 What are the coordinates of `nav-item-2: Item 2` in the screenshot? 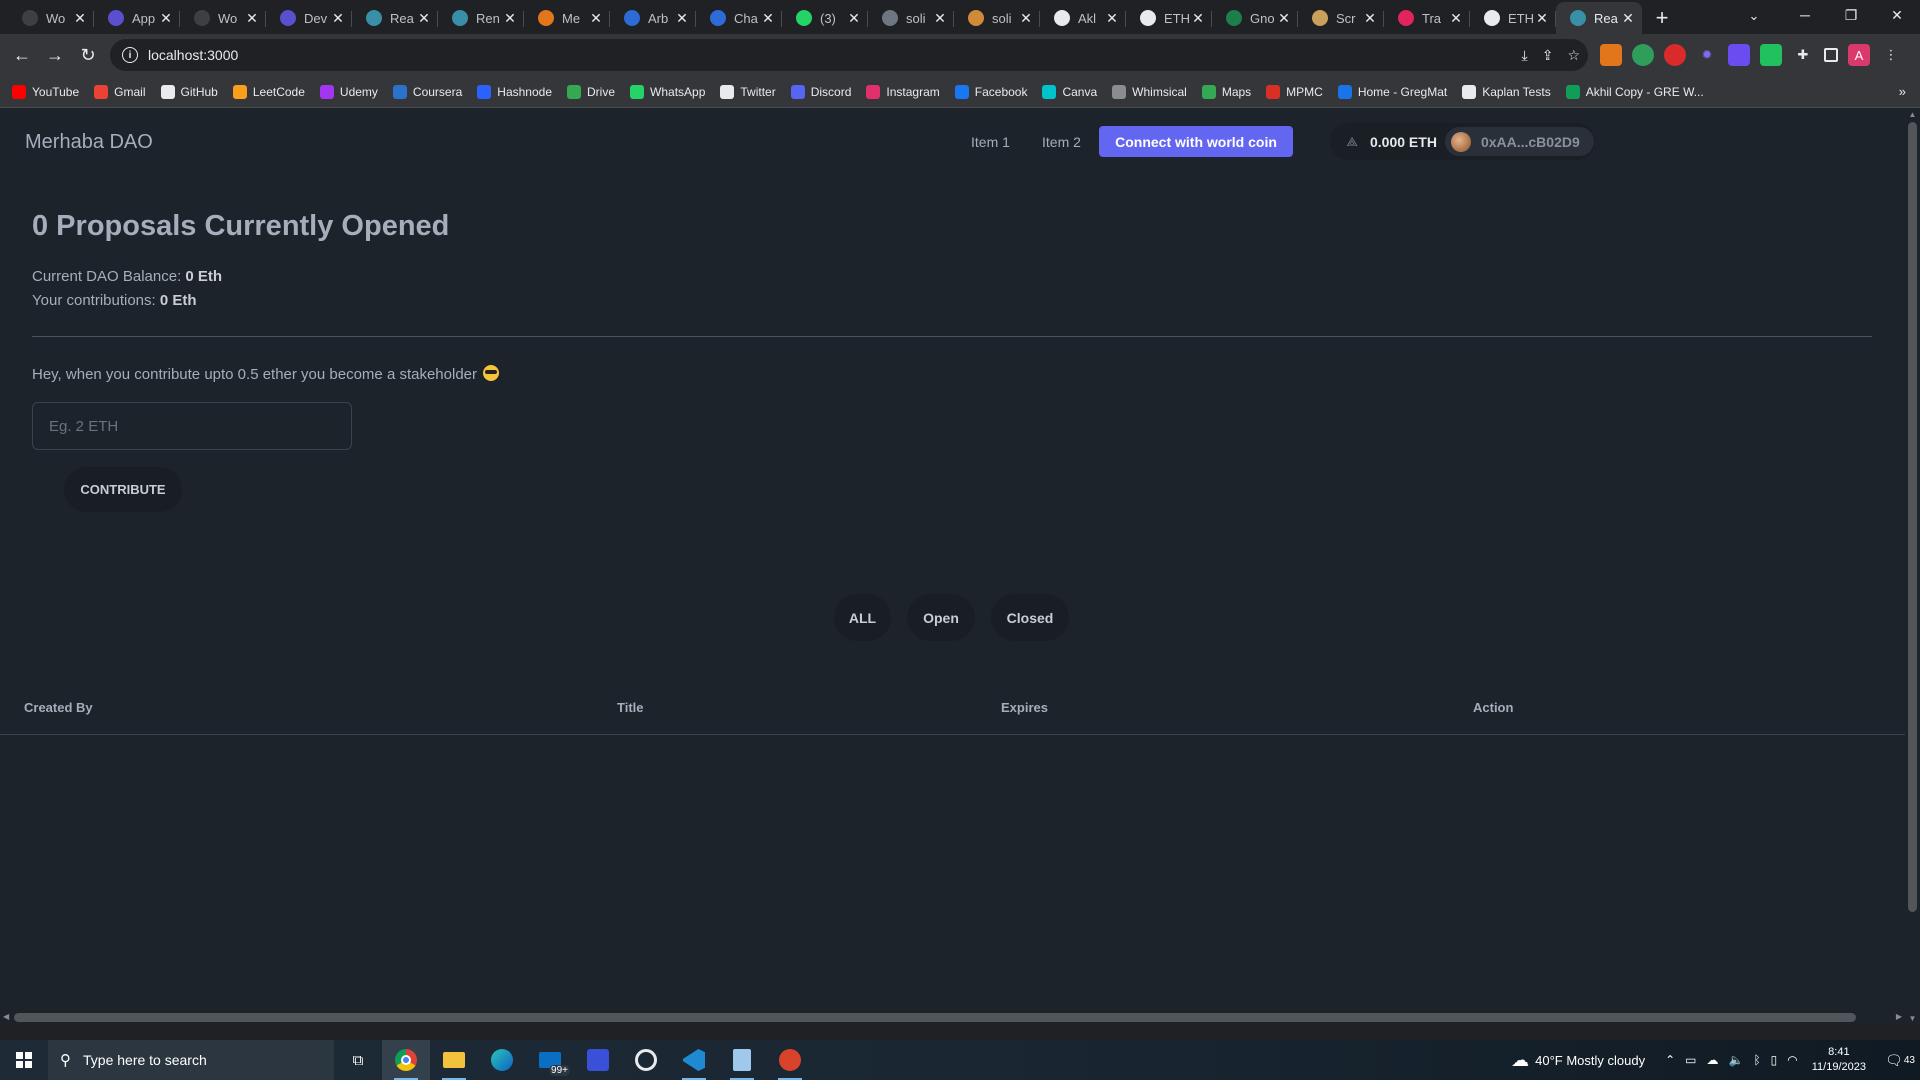 It's located at (1061, 142).